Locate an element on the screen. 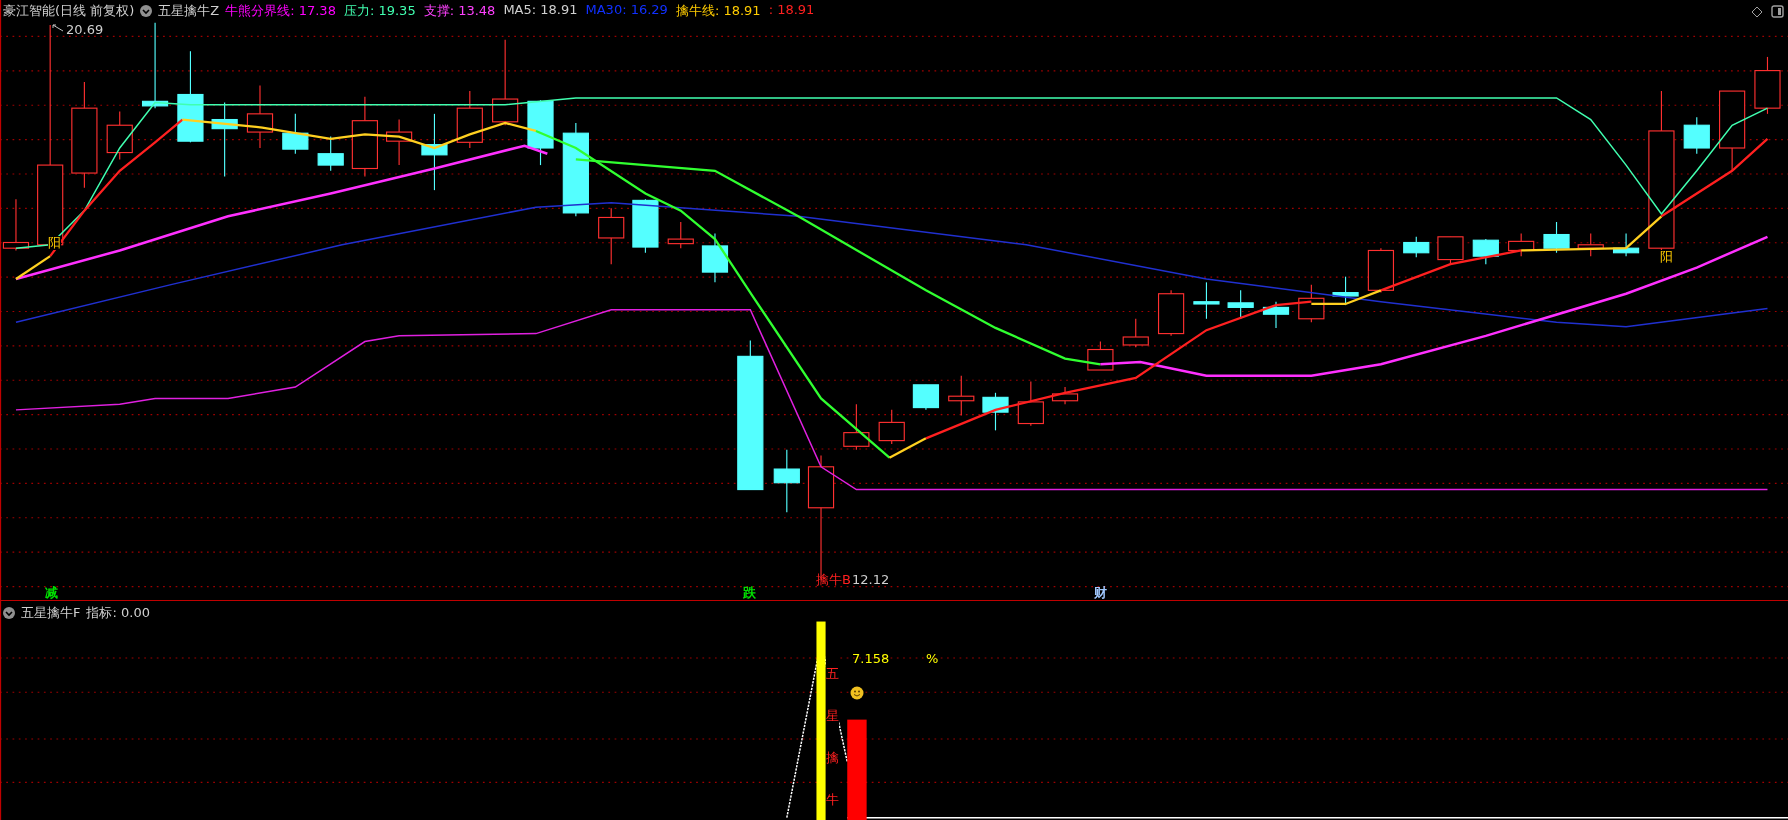 The height and width of the screenshot is (820, 1788). percent-value: 7.158 is located at coordinates (871, 659).